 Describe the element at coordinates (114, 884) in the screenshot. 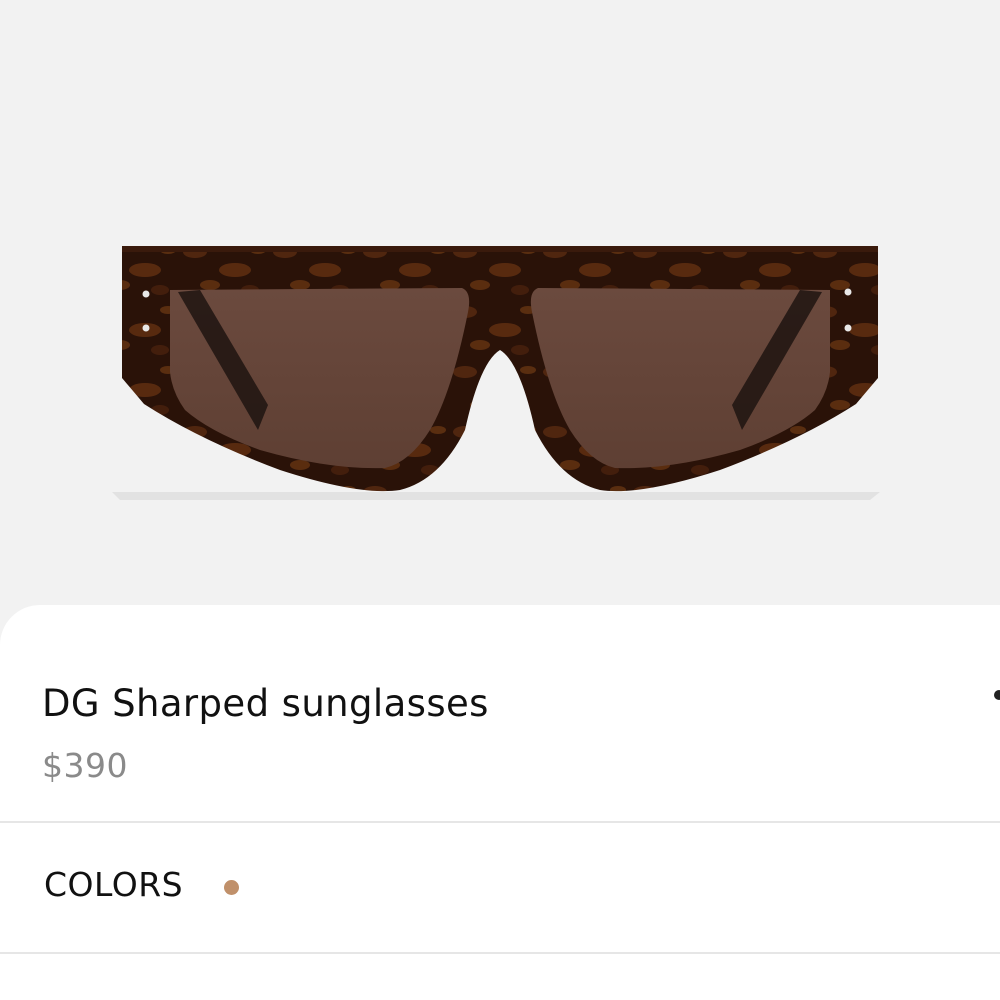

I see `colors-label: COLORS` at that location.